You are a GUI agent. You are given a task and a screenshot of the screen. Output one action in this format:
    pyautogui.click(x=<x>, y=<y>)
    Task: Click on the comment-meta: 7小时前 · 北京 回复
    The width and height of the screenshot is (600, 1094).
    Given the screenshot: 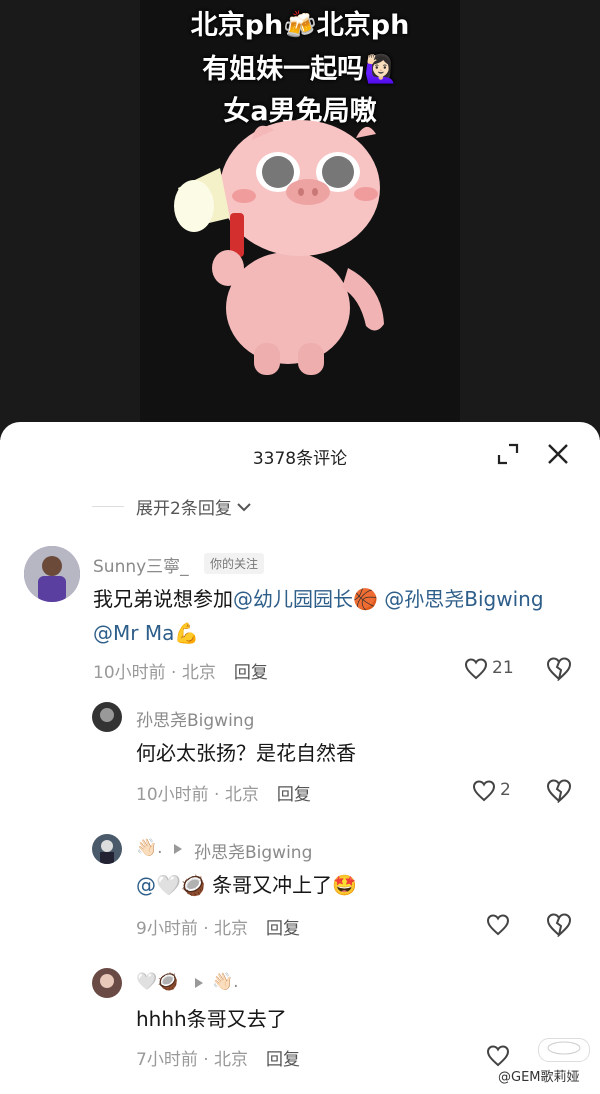 What is the action you would take?
    pyautogui.click(x=218, y=1060)
    